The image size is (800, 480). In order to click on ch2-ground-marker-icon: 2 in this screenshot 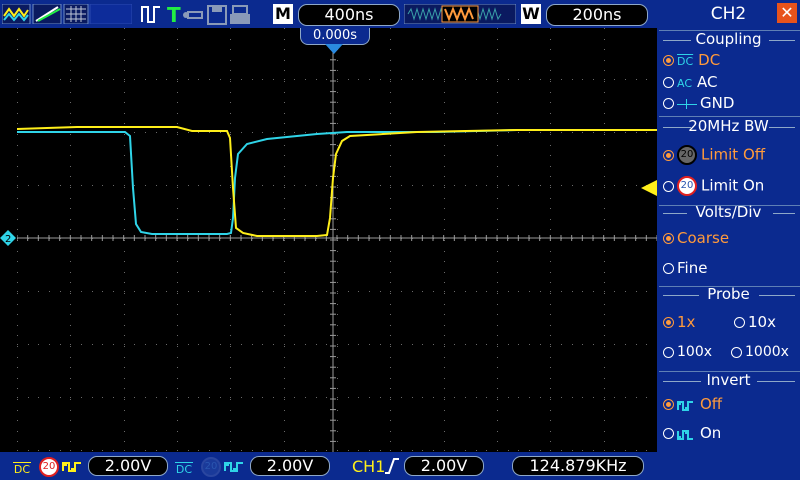, I will do `click(8, 238)`.